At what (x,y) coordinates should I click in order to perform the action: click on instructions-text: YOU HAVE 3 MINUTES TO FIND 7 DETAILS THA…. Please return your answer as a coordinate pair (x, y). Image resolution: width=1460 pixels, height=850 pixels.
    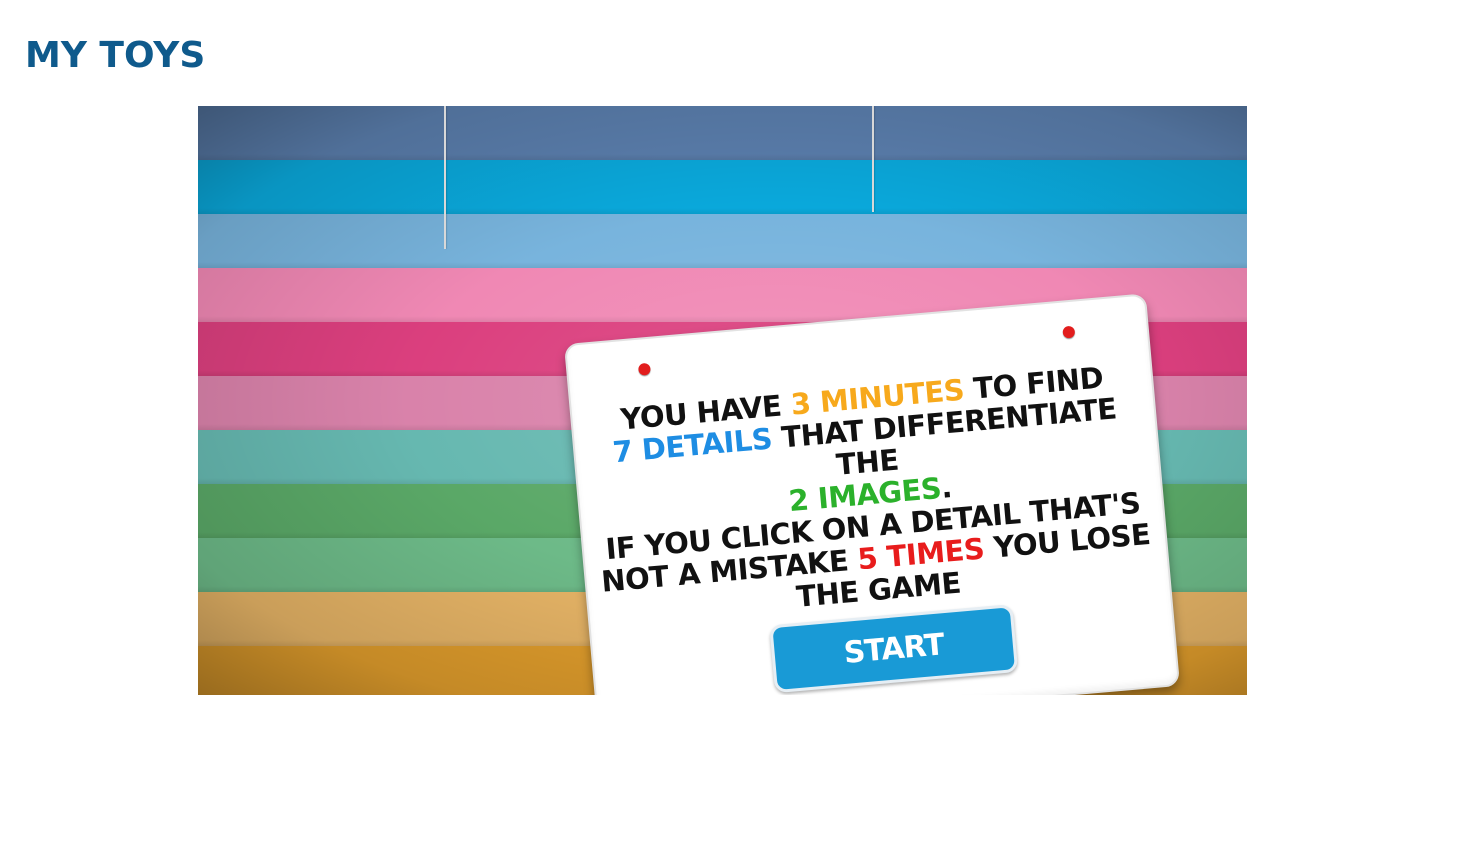
    Looking at the image, I should click on (869, 494).